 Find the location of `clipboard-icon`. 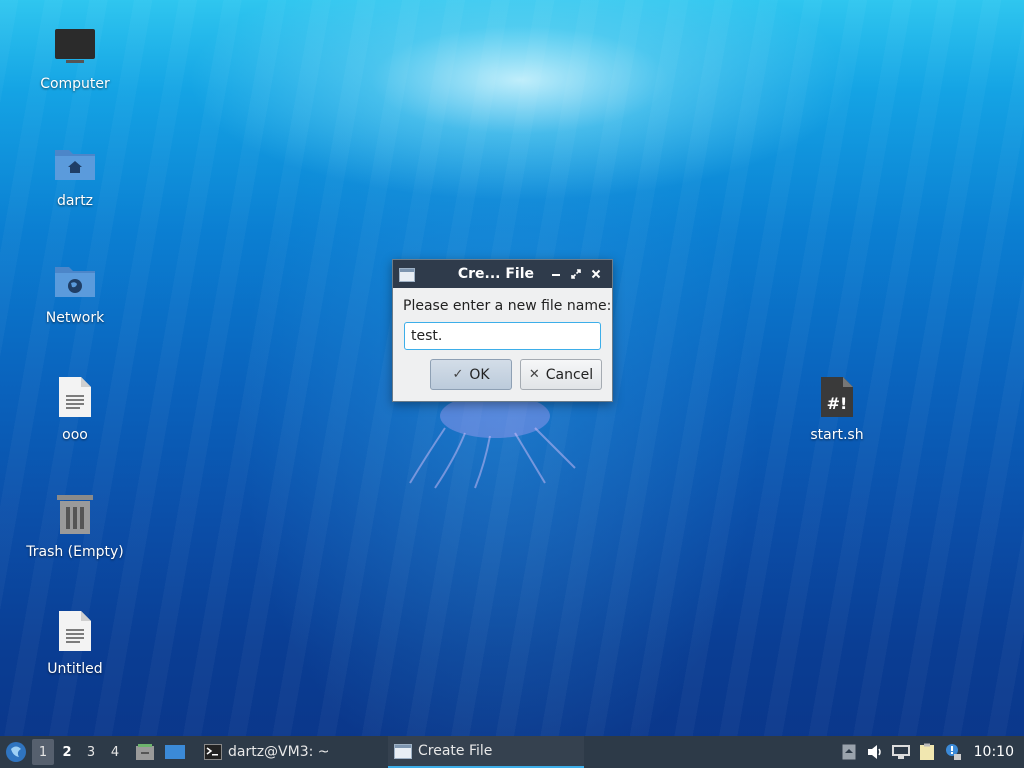

clipboard-icon is located at coordinates (926, 751).